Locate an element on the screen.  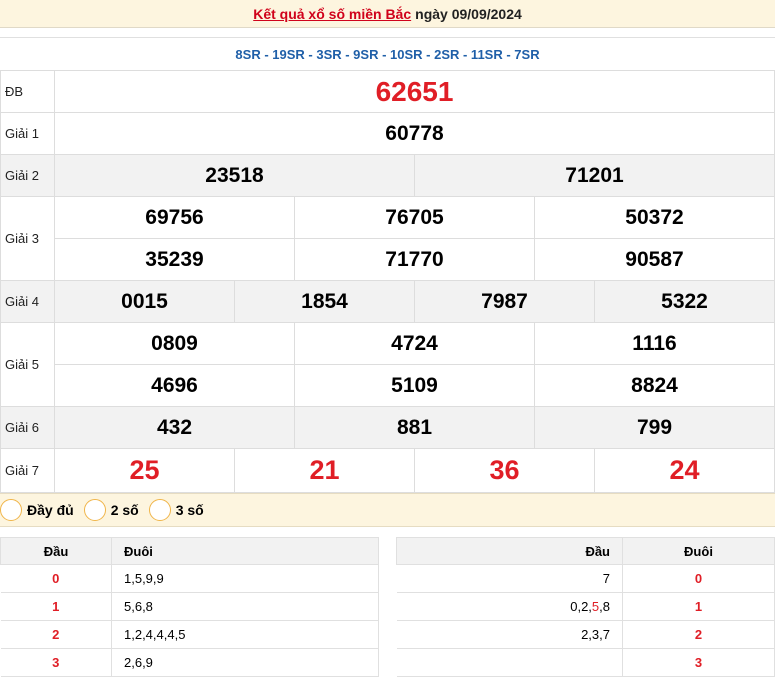
duoi-values: 0,2,5,8 is located at coordinates (509, 606).